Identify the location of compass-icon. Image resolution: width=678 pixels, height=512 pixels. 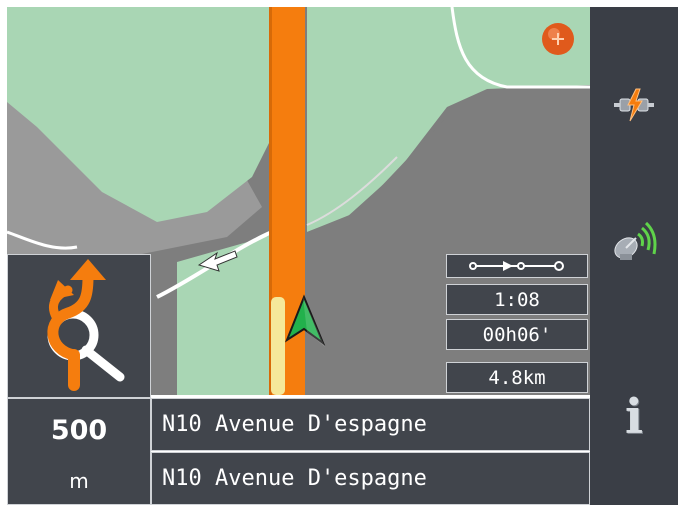
(558, 39).